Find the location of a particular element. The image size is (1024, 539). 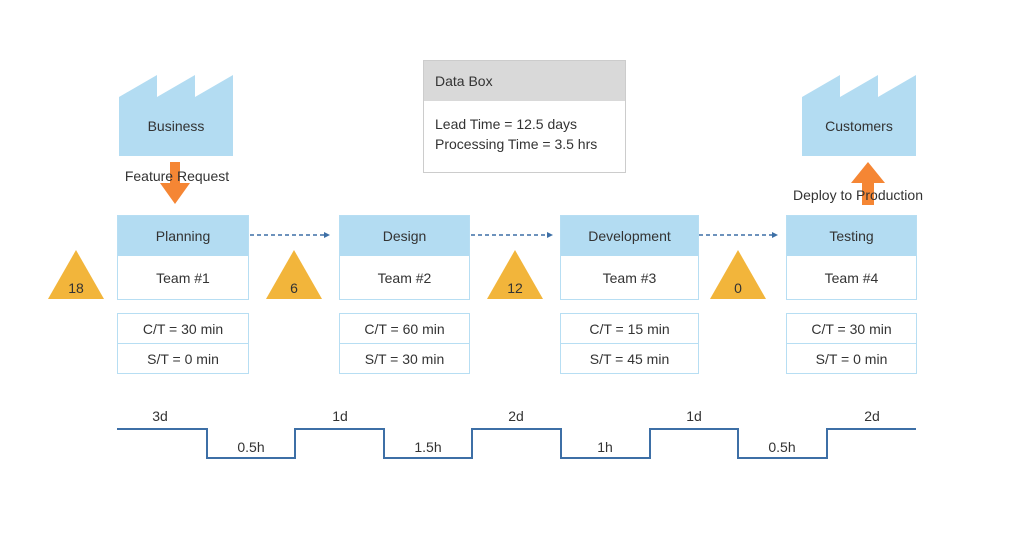

customers-factory-icon is located at coordinates (859, 115).